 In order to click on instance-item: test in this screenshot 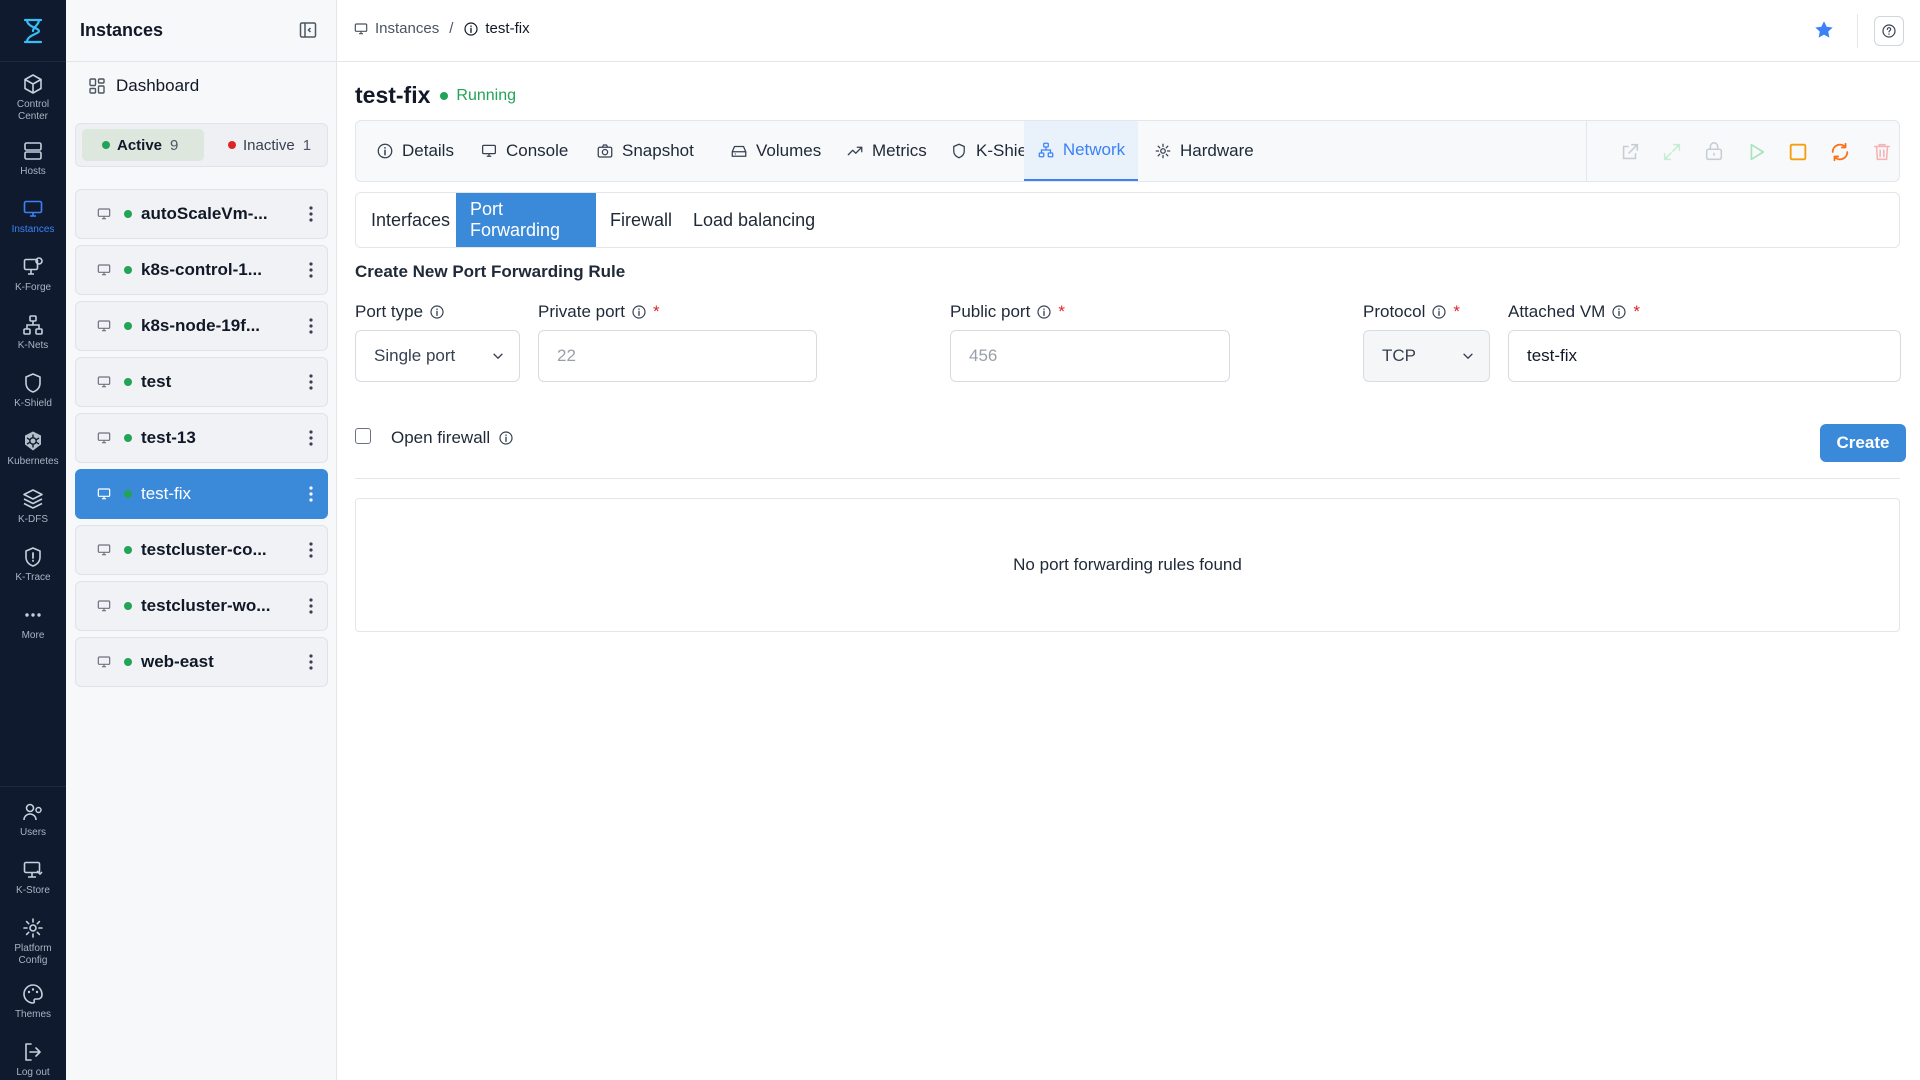, I will do `click(201, 382)`.